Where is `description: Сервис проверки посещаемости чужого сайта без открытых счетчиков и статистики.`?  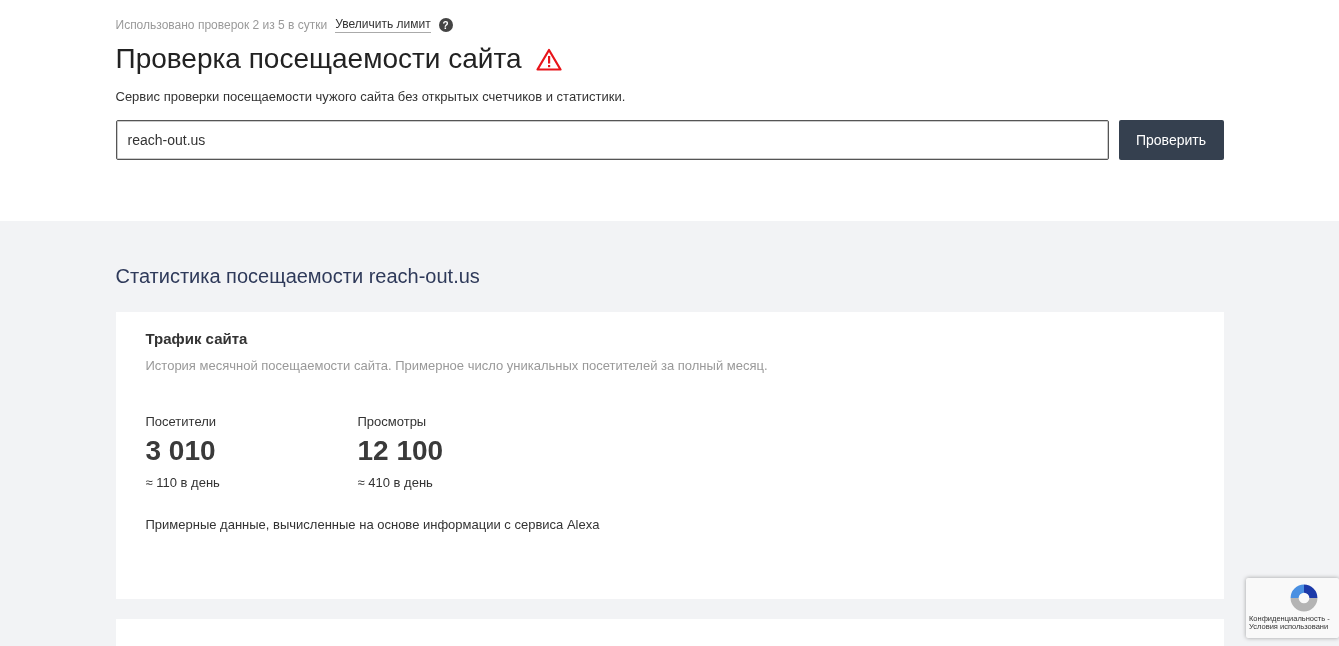
description: Сервис проверки посещаемости чужого сайта без открытых счетчиков и статистики. is located at coordinates (371, 96).